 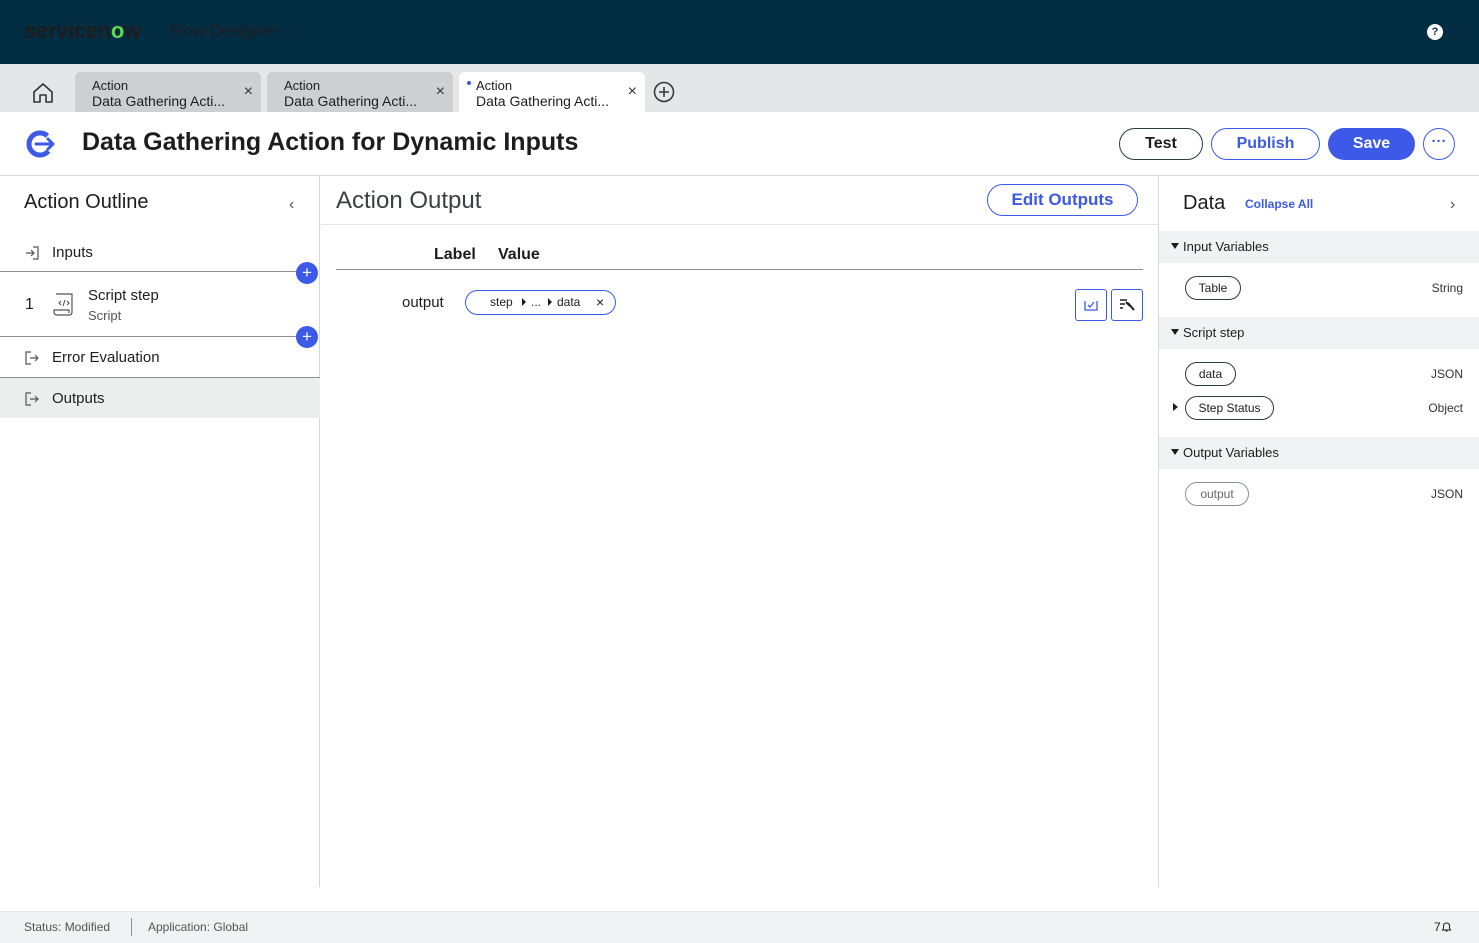 I want to click on section-label: Input Variables, so click(x=1226, y=246).